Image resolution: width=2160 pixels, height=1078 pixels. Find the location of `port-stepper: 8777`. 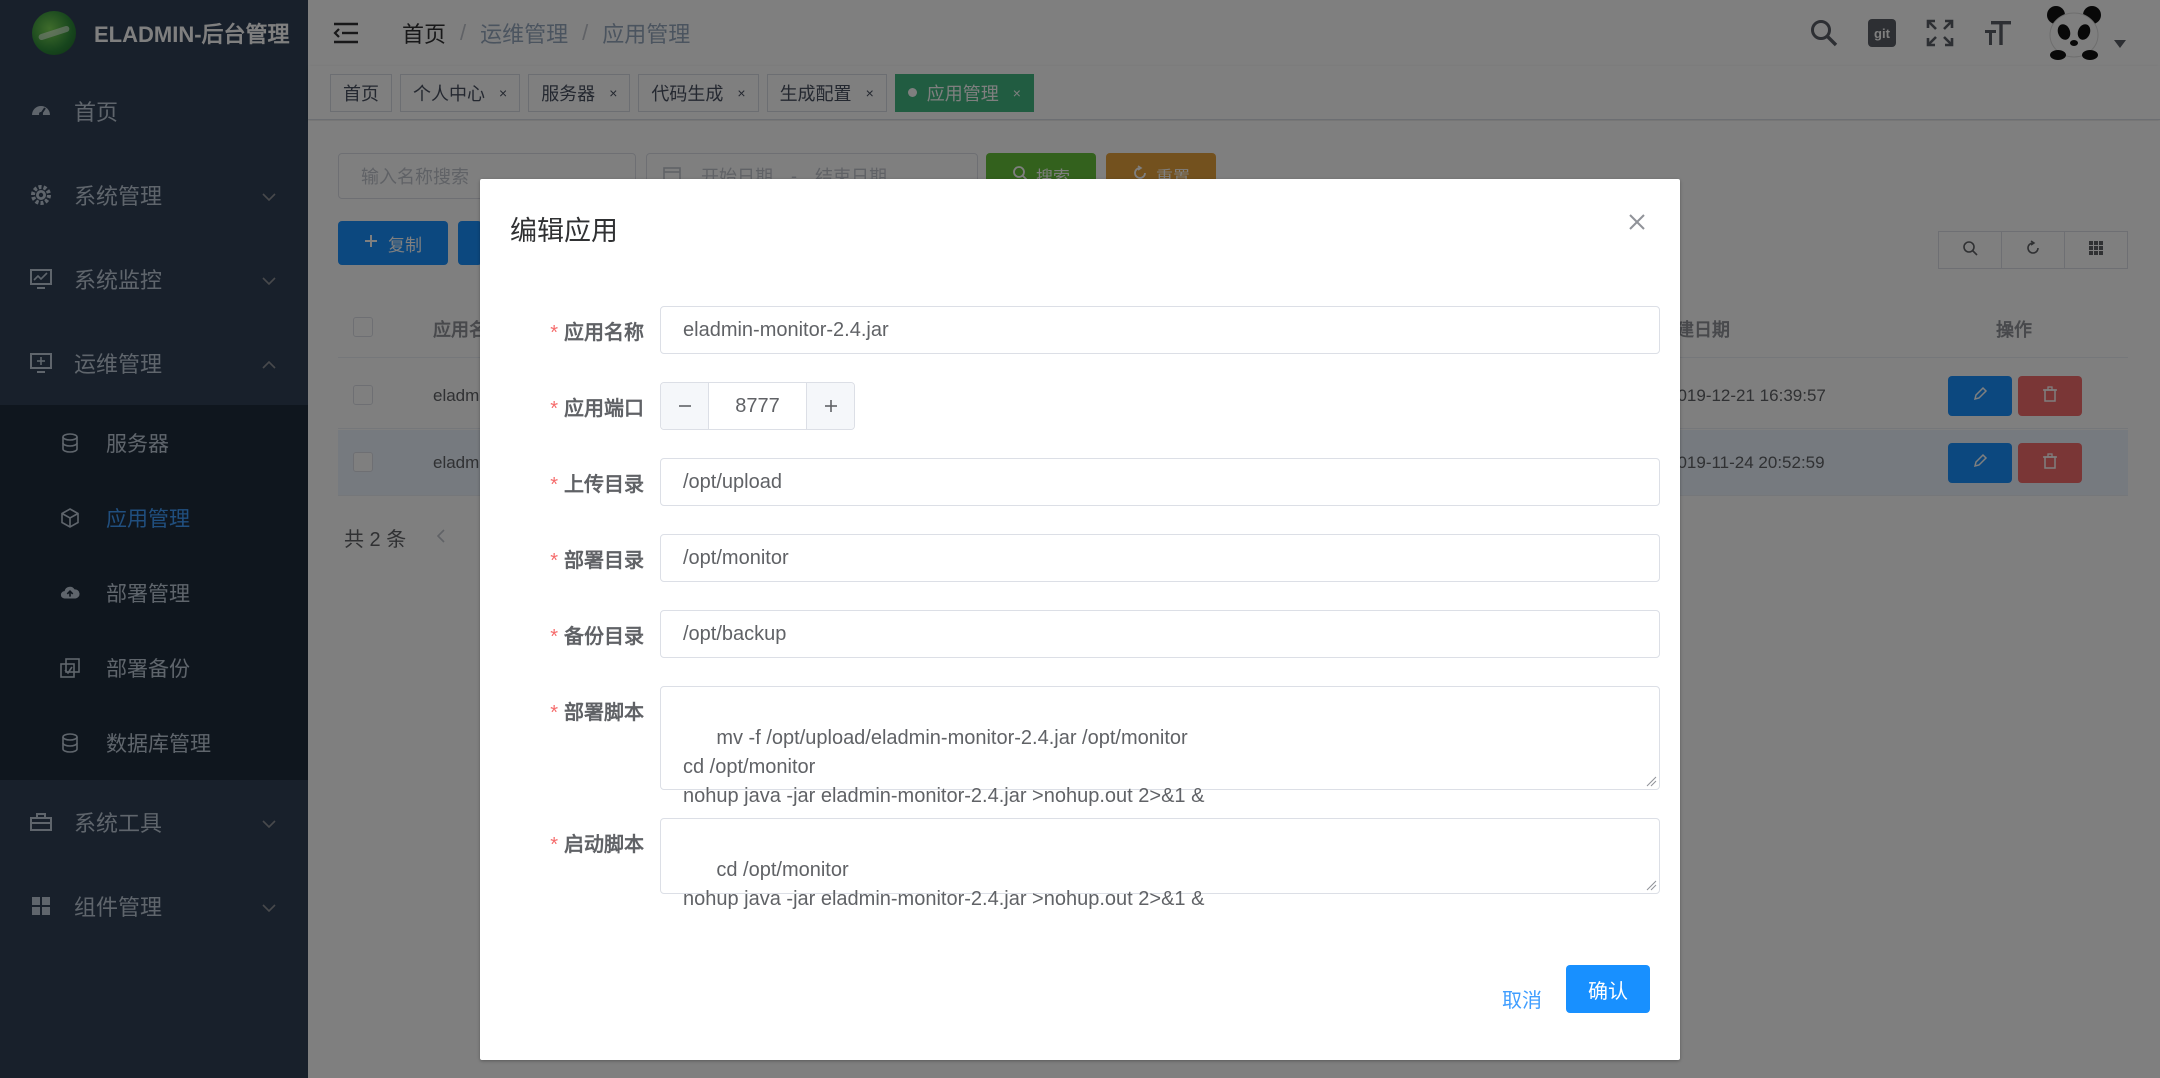

port-stepper: 8777 is located at coordinates (757, 406).